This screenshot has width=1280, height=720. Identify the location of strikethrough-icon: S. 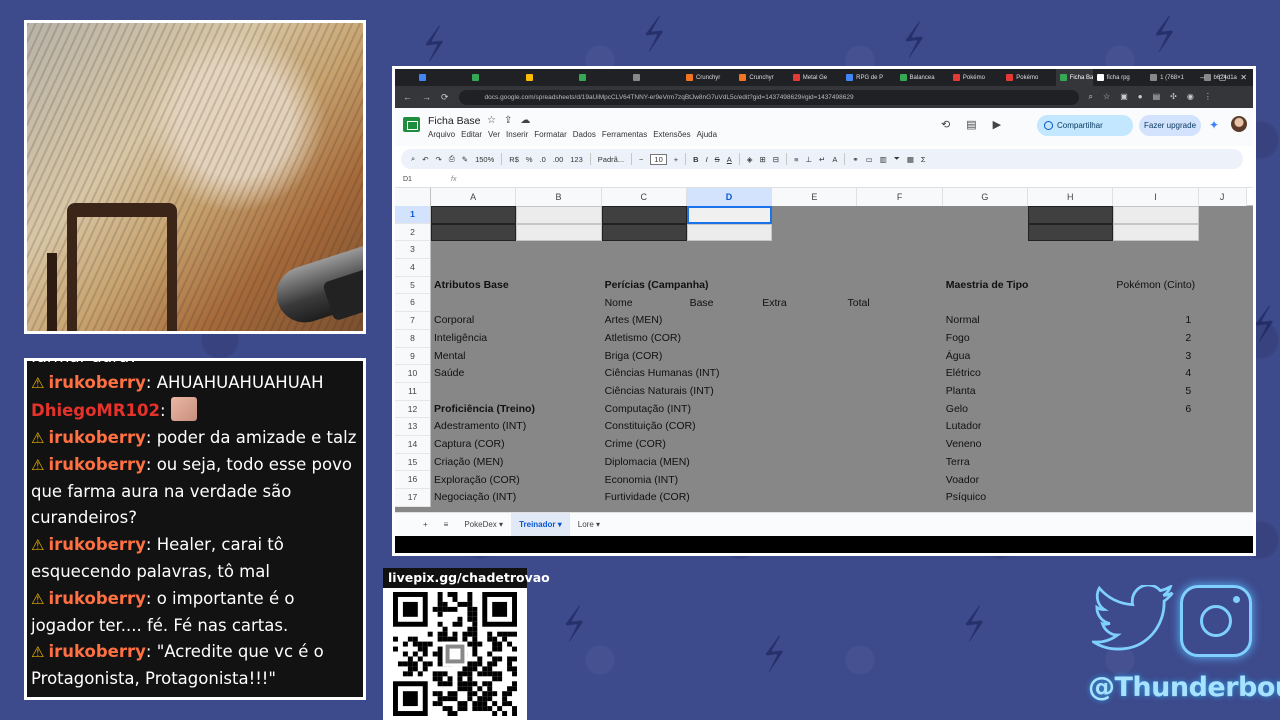
(717, 159).